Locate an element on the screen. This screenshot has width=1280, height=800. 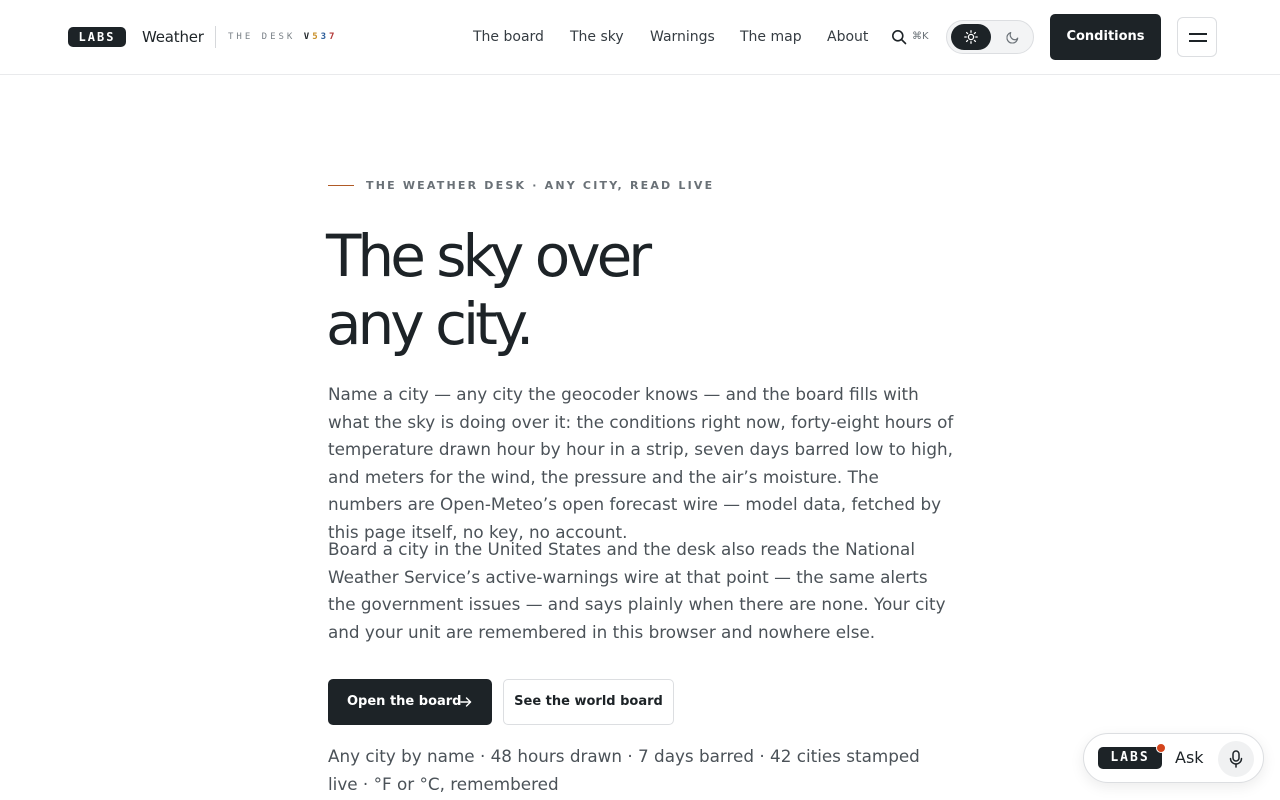
menu-icon-bar-top is located at coordinates (1198, 34).